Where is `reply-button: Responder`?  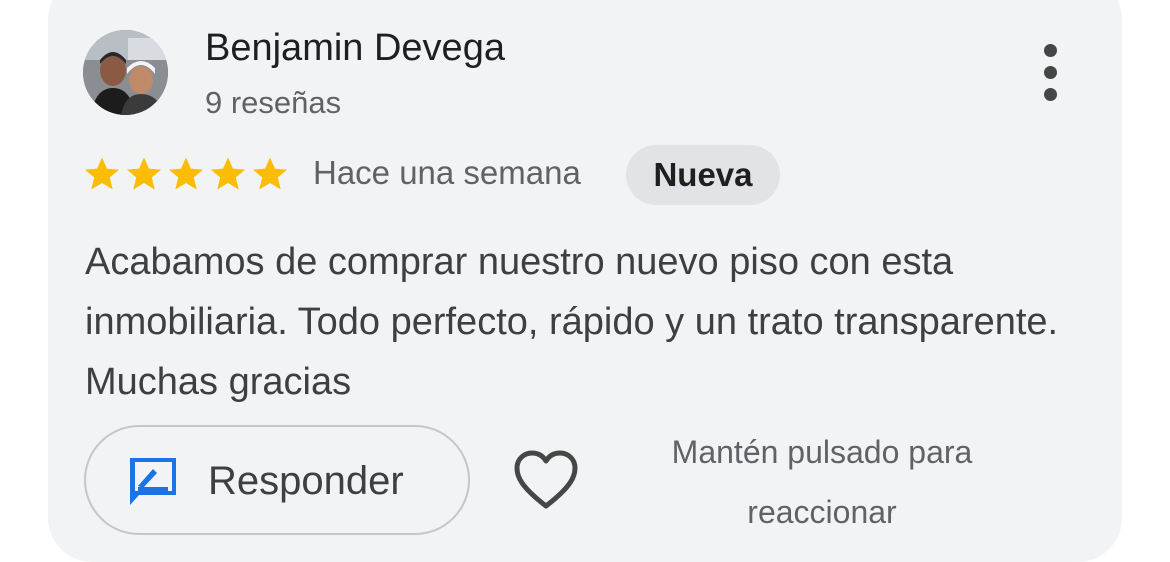
reply-button: Responder is located at coordinates (277, 480).